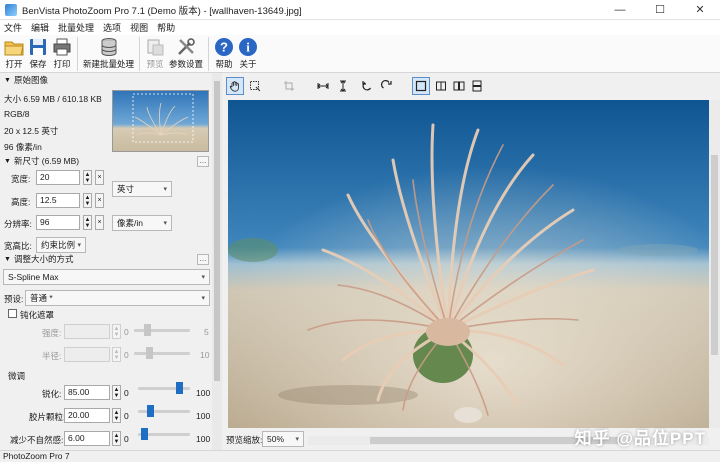  I want to click on settings-scrollbar, so click(217, 261).